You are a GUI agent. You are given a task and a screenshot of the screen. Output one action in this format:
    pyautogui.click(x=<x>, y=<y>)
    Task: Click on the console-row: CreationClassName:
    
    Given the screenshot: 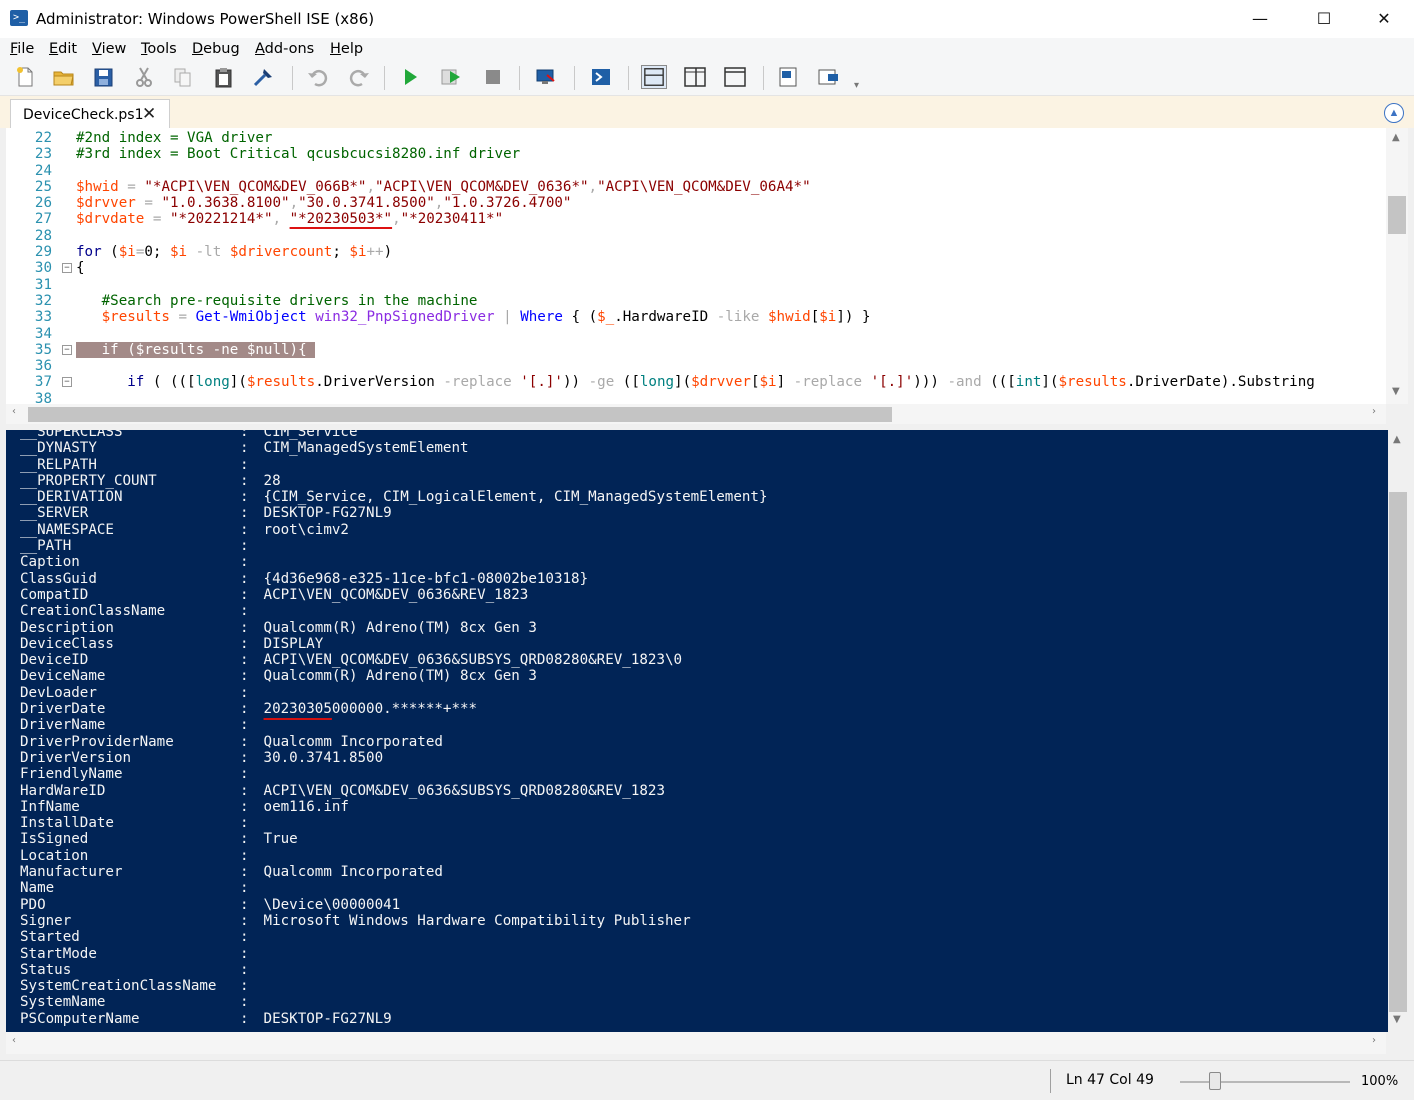 What is the action you would take?
    pyautogui.click(x=394, y=611)
    